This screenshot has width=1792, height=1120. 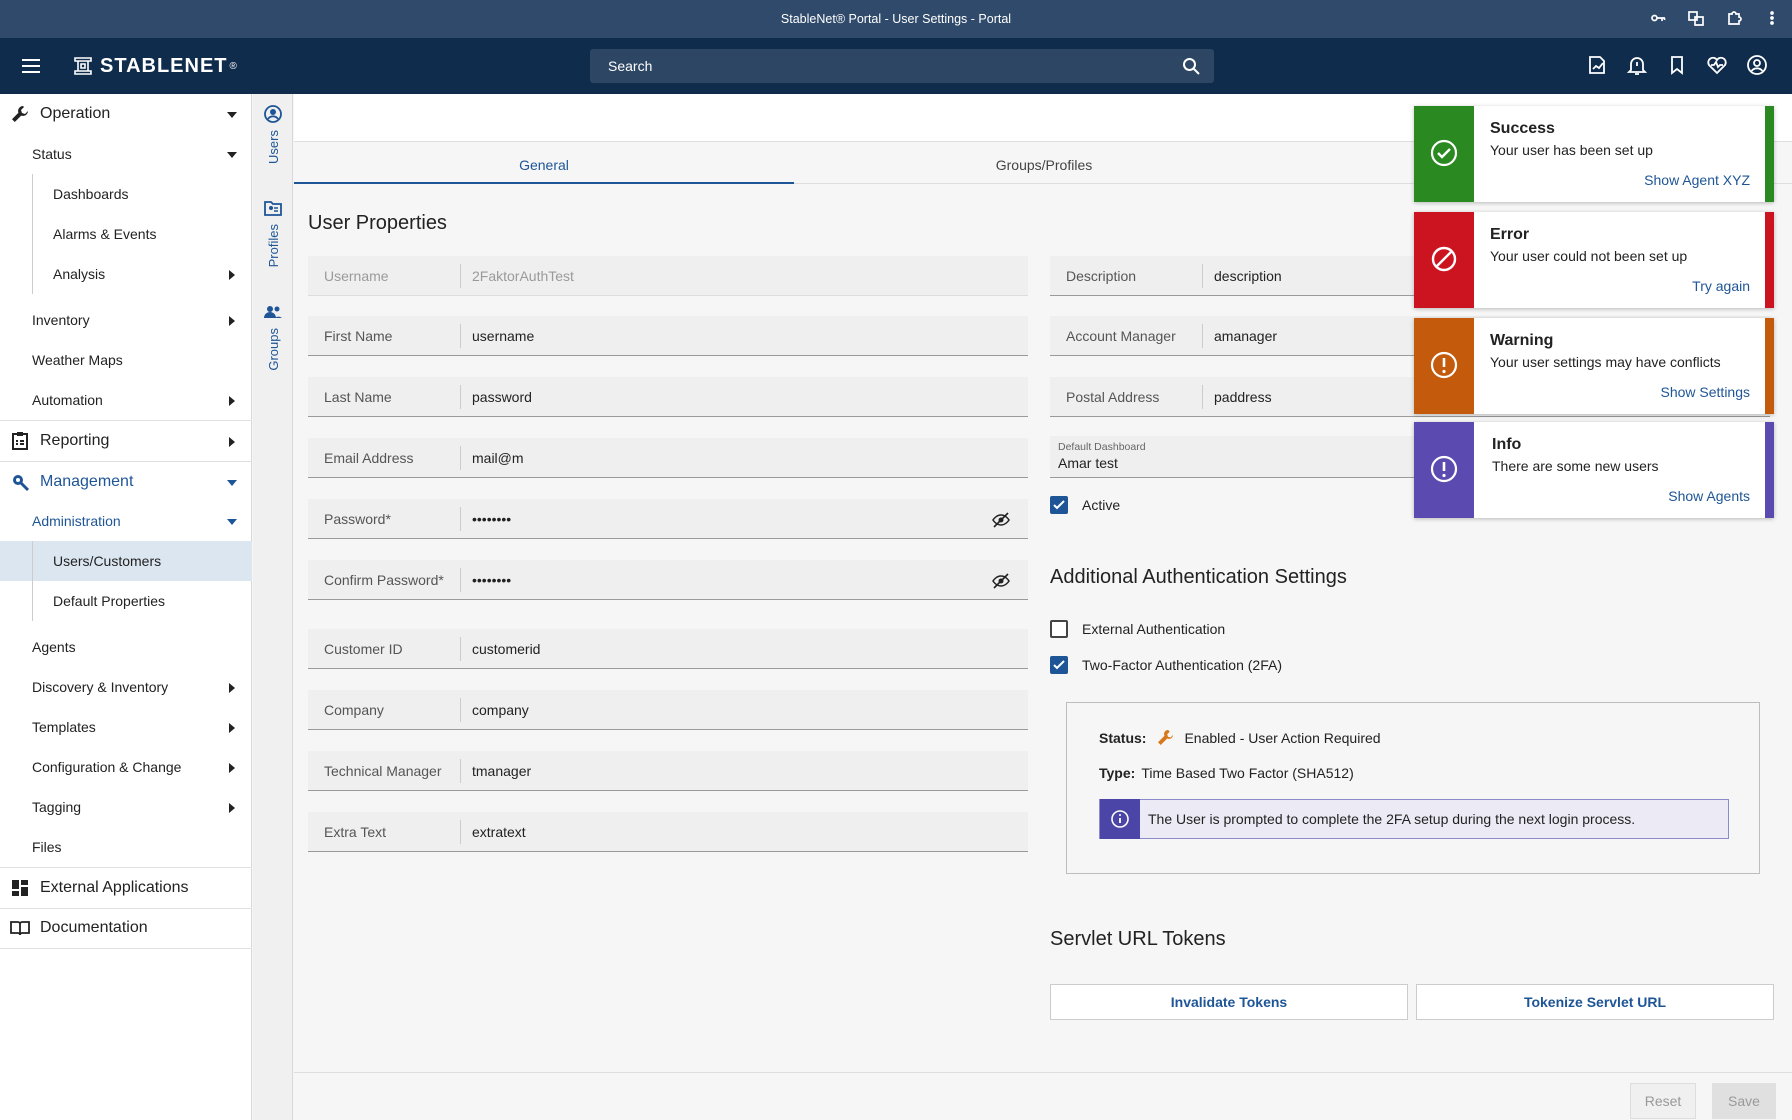 I want to click on email-input, so click(x=727, y=458).